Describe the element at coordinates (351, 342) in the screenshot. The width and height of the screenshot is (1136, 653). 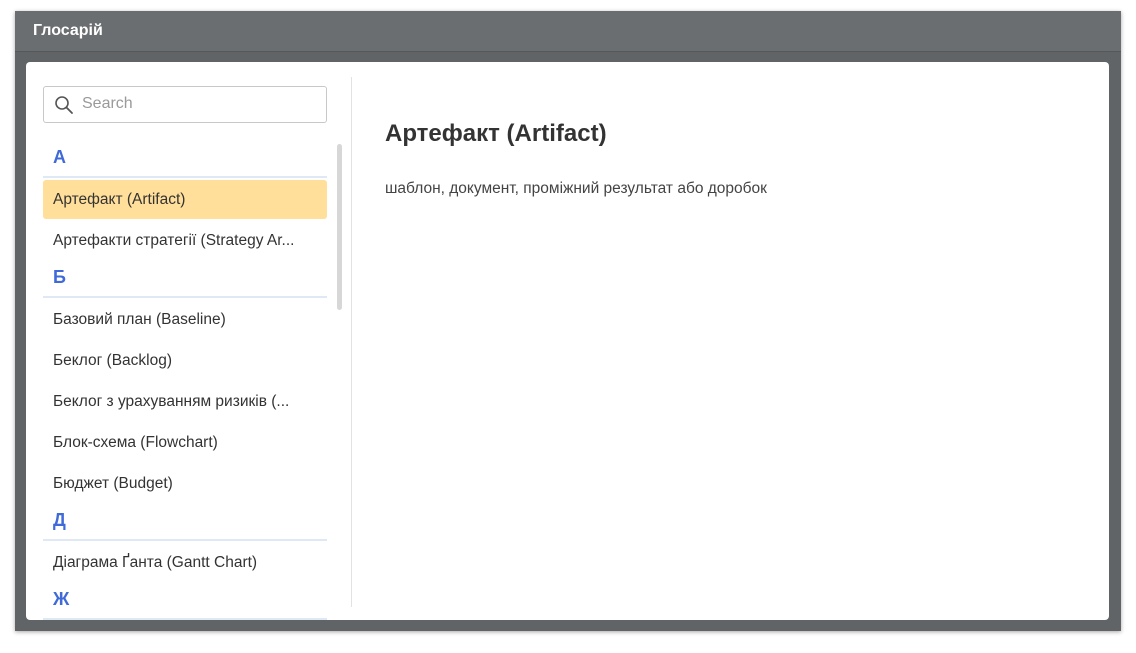
I see `divider` at that location.